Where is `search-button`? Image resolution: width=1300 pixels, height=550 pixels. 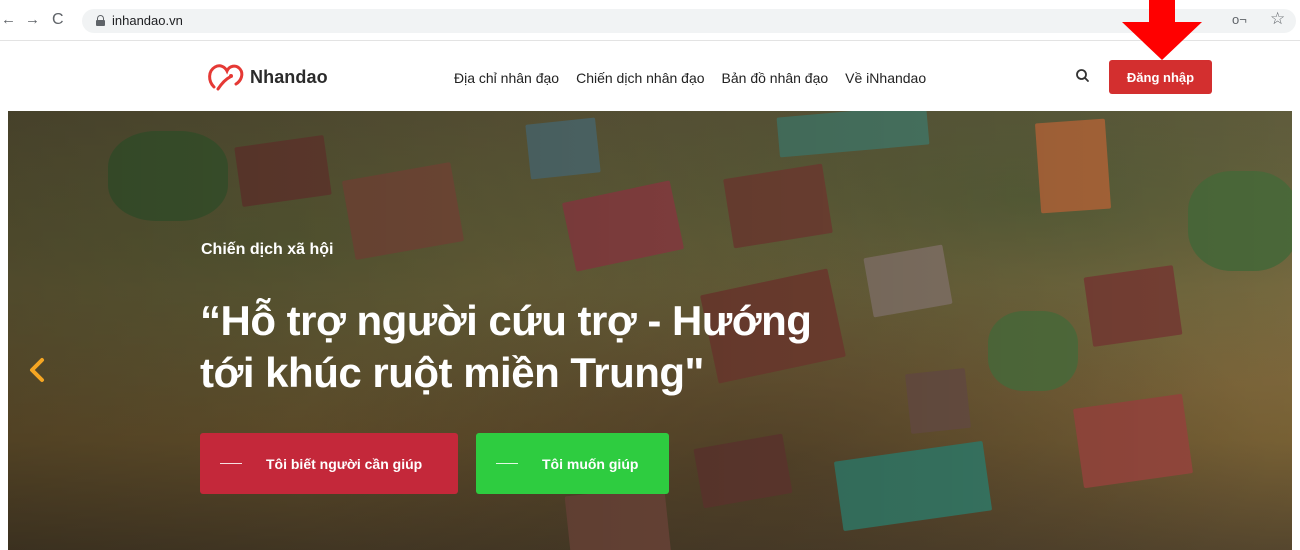 search-button is located at coordinates (1083, 76).